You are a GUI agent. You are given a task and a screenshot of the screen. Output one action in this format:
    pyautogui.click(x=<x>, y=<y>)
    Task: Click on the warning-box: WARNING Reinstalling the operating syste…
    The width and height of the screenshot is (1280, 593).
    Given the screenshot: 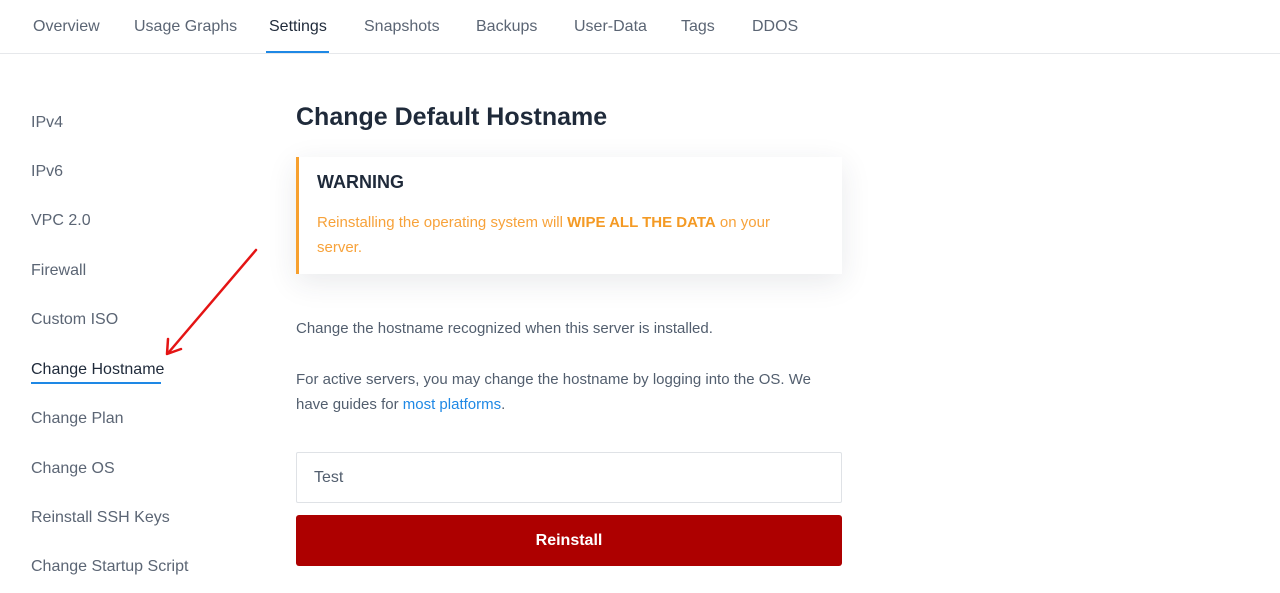 What is the action you would take?
    pyautogui.click(x=569, y=215)
    